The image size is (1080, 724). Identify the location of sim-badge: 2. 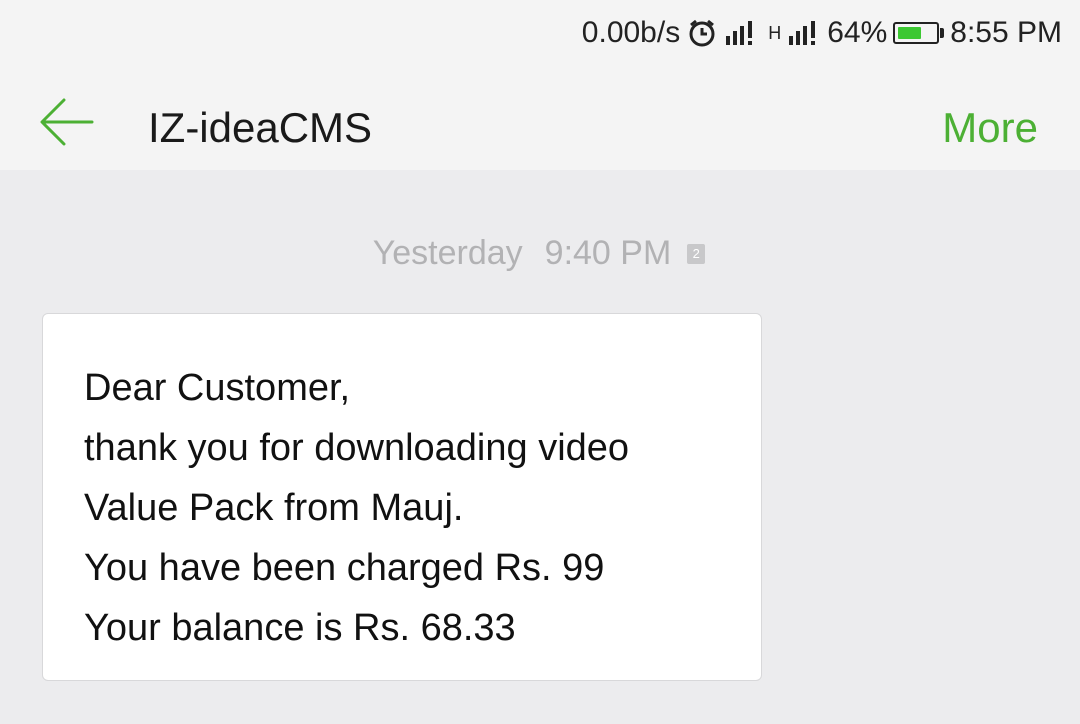
(696, 253).